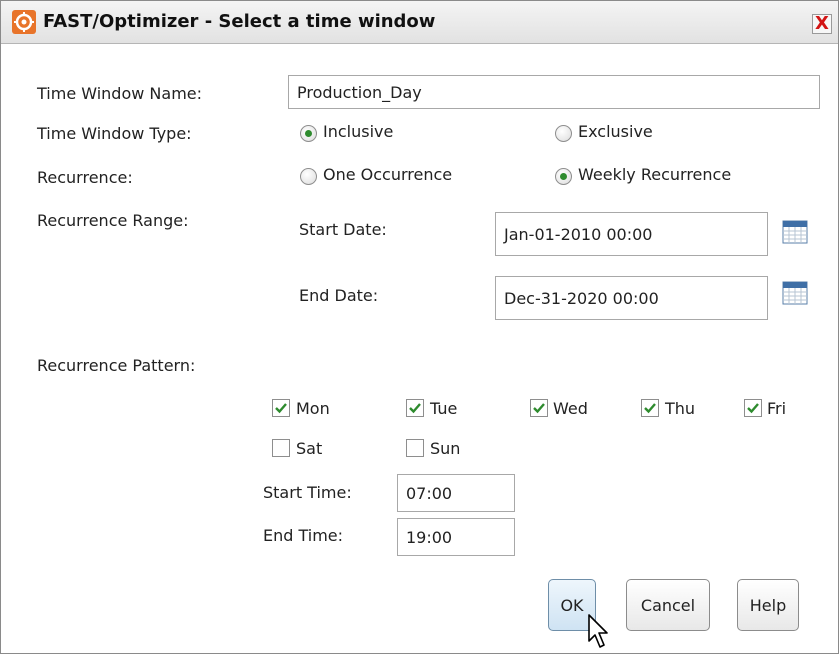 This screenshot has width=839, height=654. What do you see at coordinates (339, 295) in the screenshot?
I see `end-date-label: End Date:` at bounding box center [339, 295].